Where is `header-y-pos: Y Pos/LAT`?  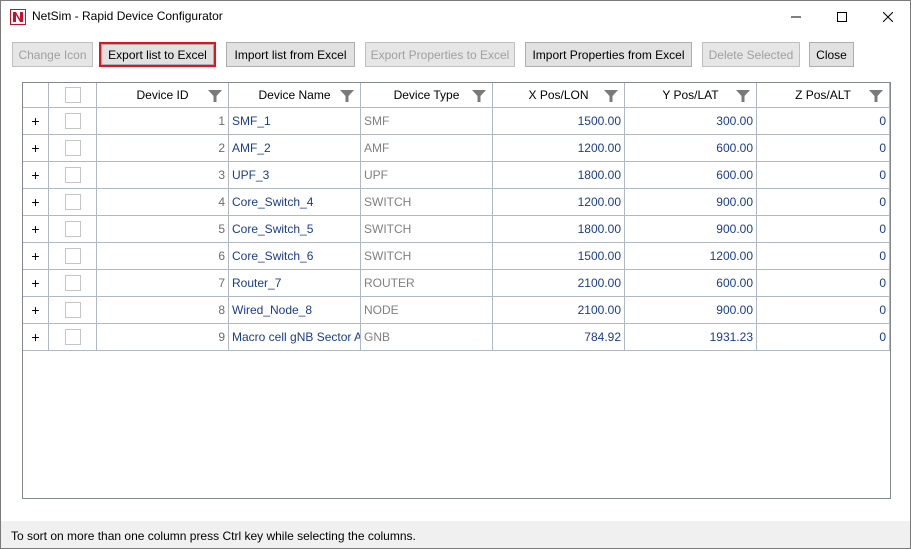
header-y-pos: Y Pos/LAT is located at coordinates (691, 95).